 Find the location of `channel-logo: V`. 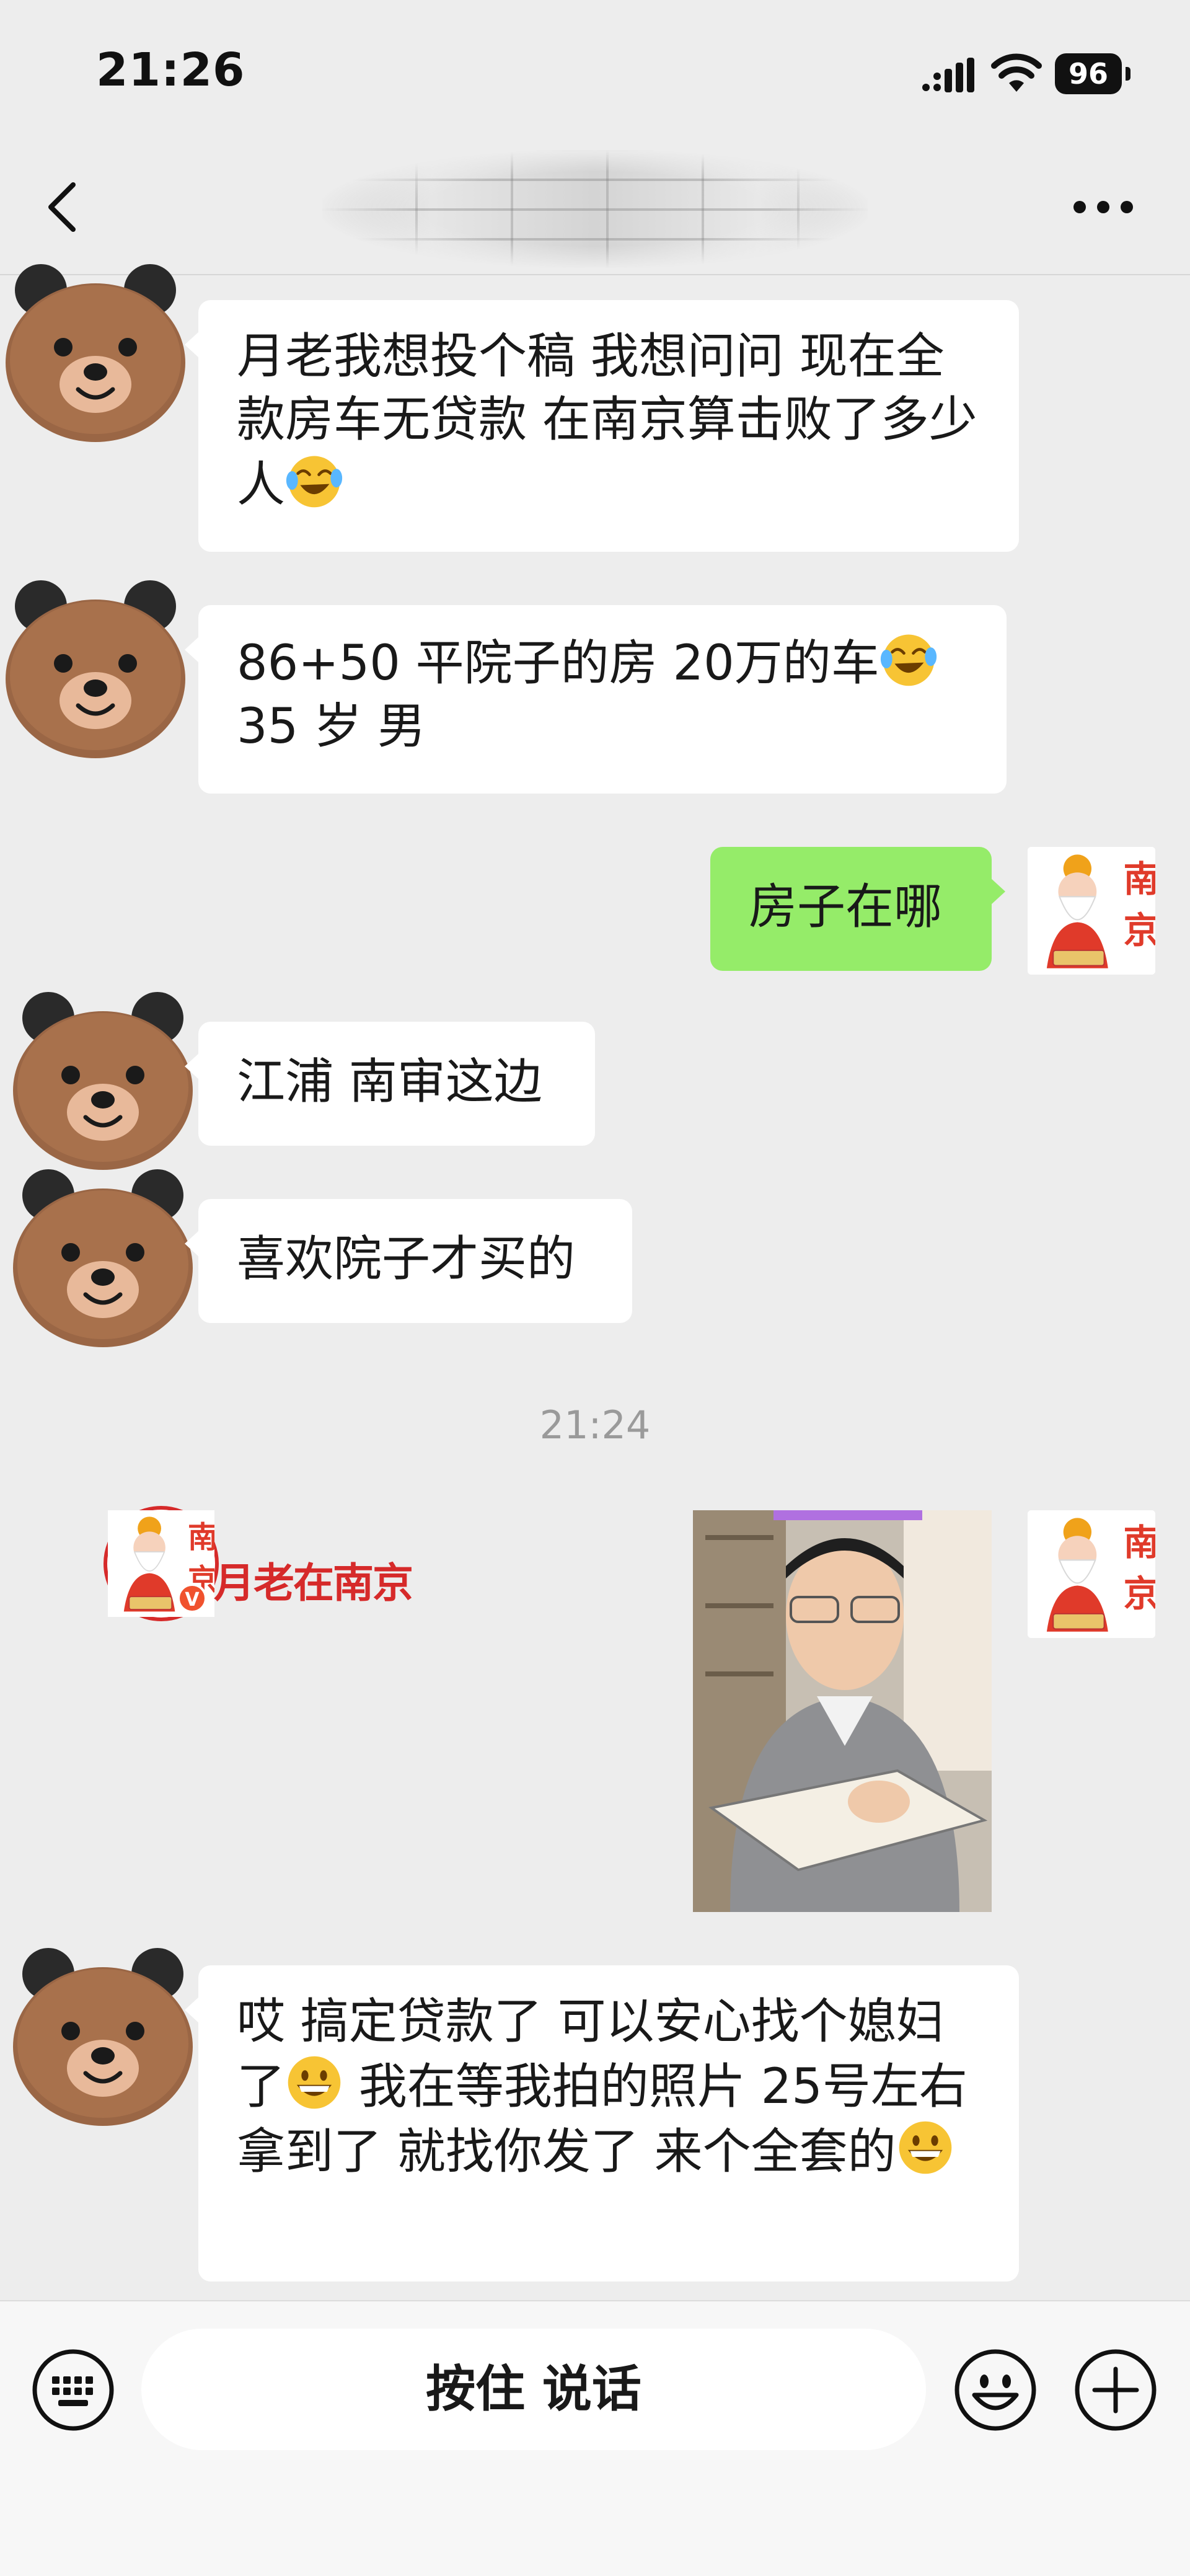

channel-logo: V is located at coordinates (161, 1564).